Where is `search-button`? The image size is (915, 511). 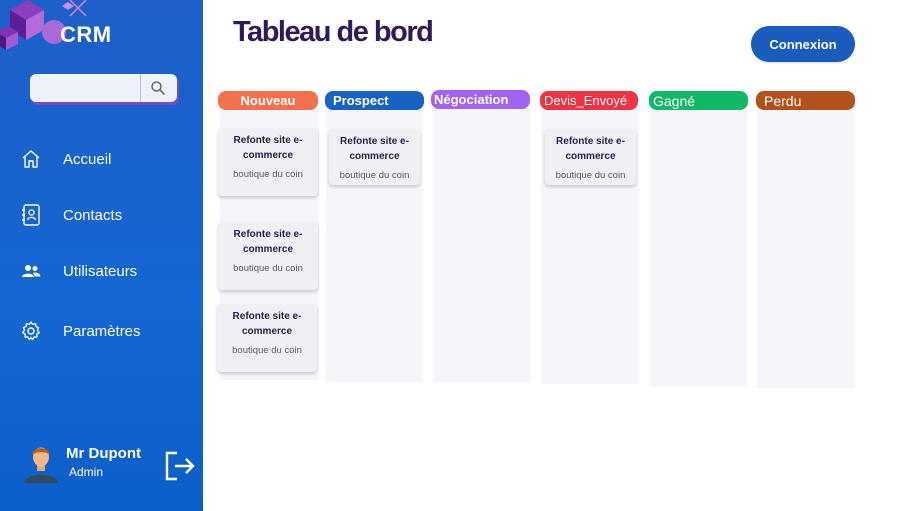 search-button is located at coordinates (157, 88).